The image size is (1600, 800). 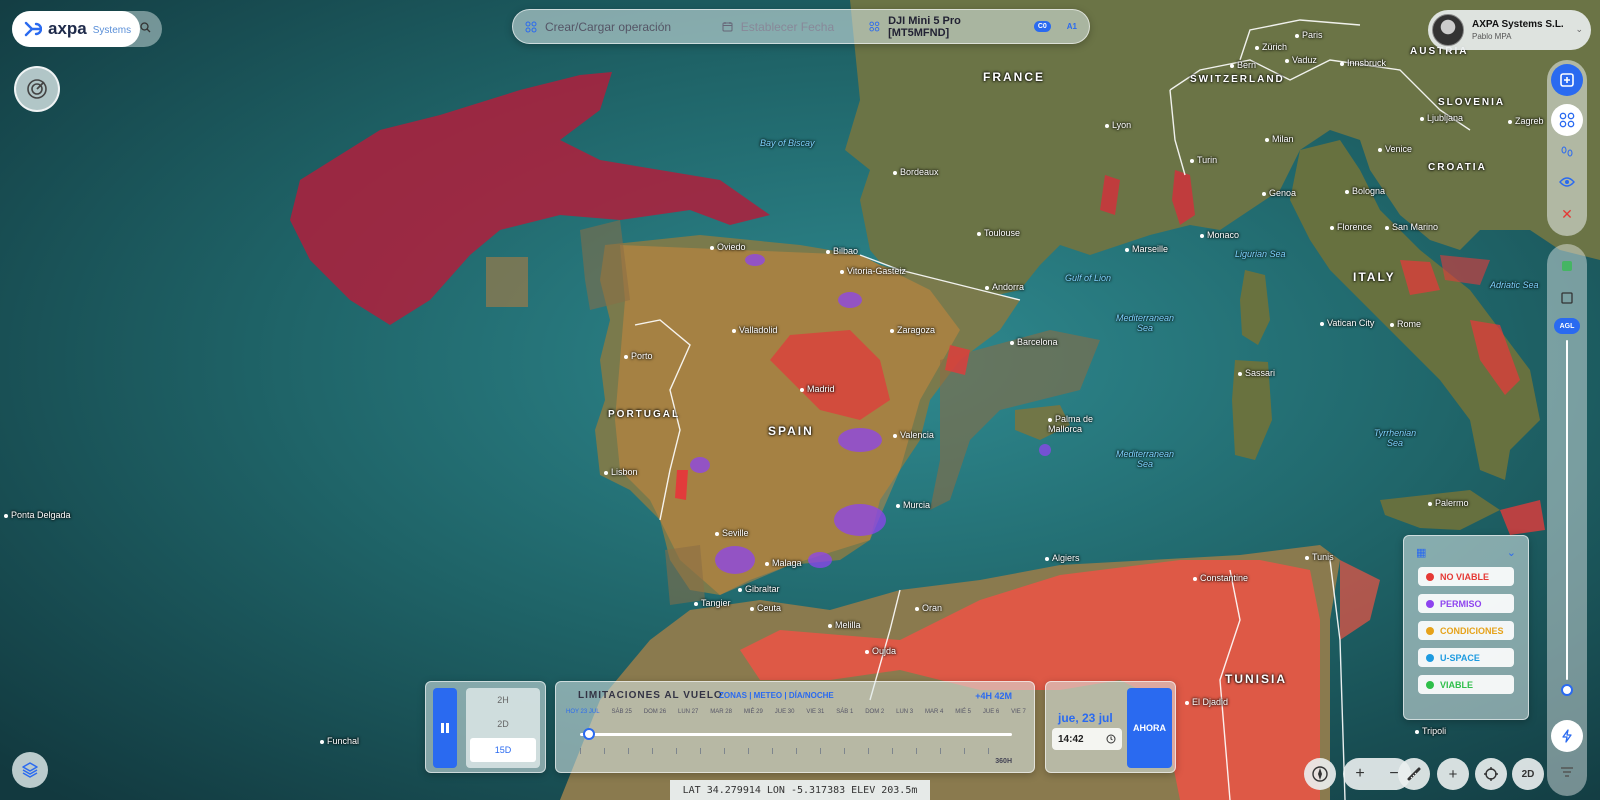 I want to click on legend-item-permiso: PERMISO, so click(x=1466, y=603).